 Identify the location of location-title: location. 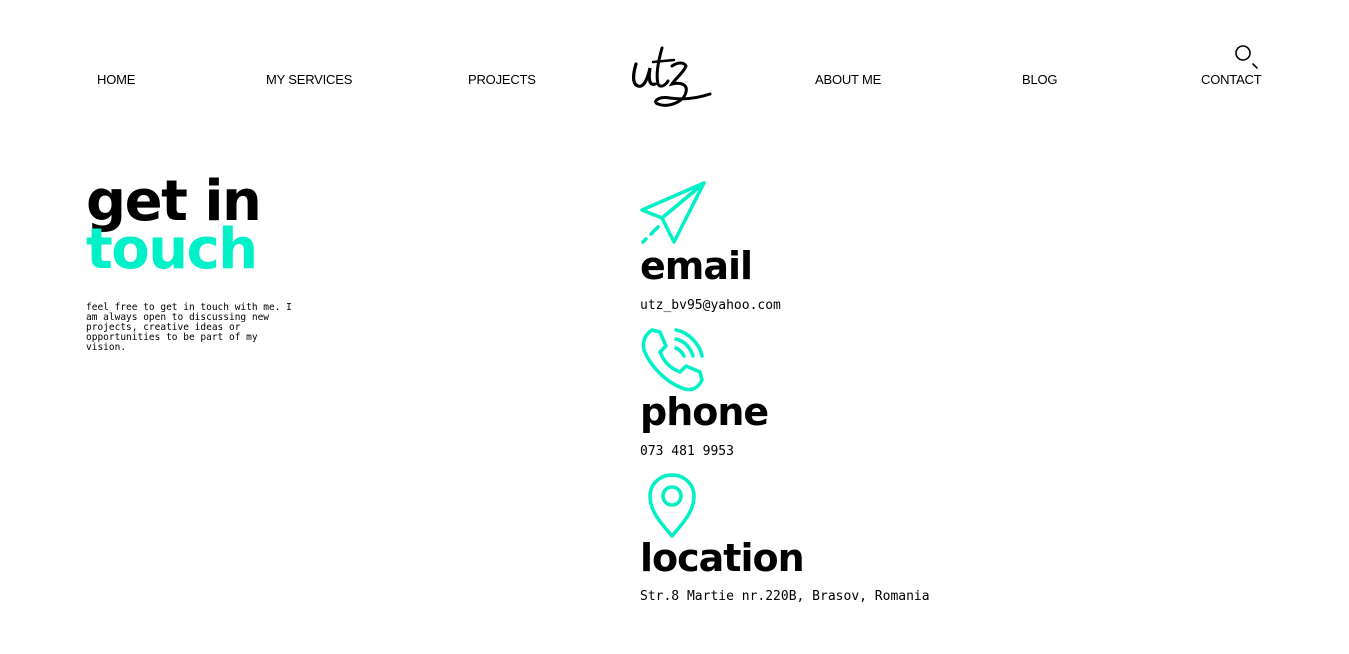
(722, 558).